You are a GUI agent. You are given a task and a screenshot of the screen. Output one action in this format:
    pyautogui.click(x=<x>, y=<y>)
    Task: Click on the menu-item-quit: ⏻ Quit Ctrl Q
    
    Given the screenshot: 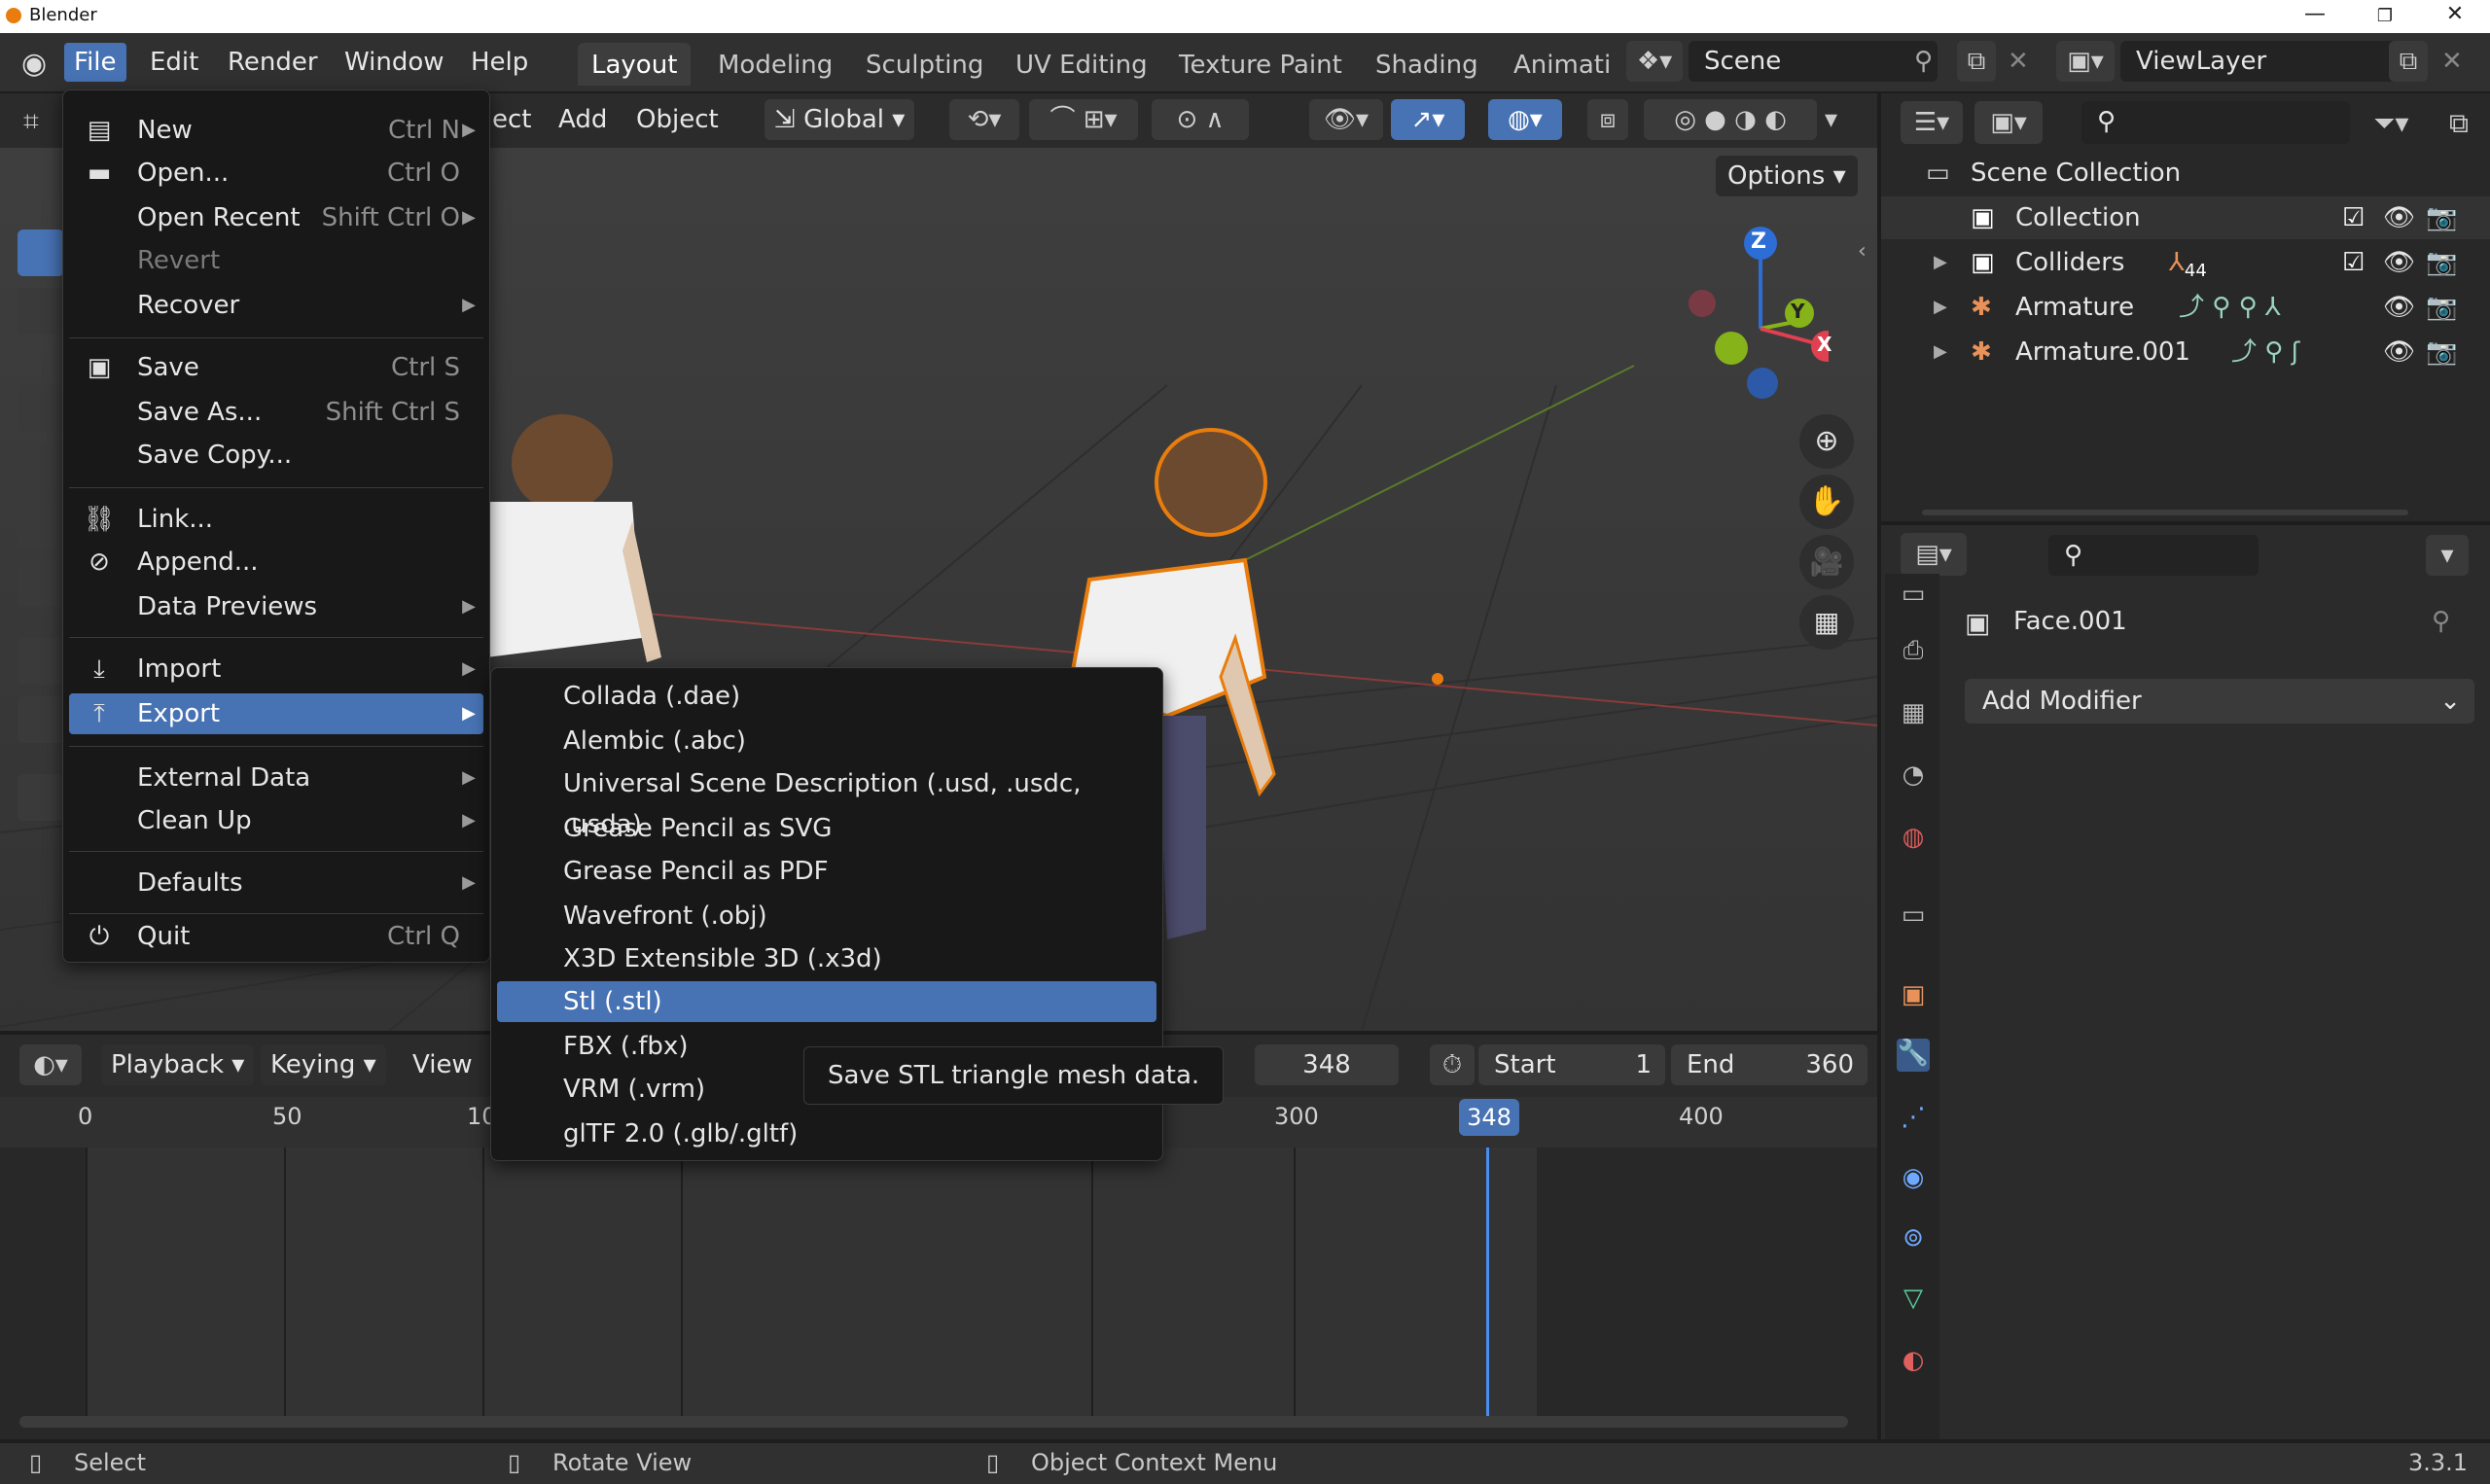 What is the action you would take?
    pyautogui.click(x=276, y=937)
    